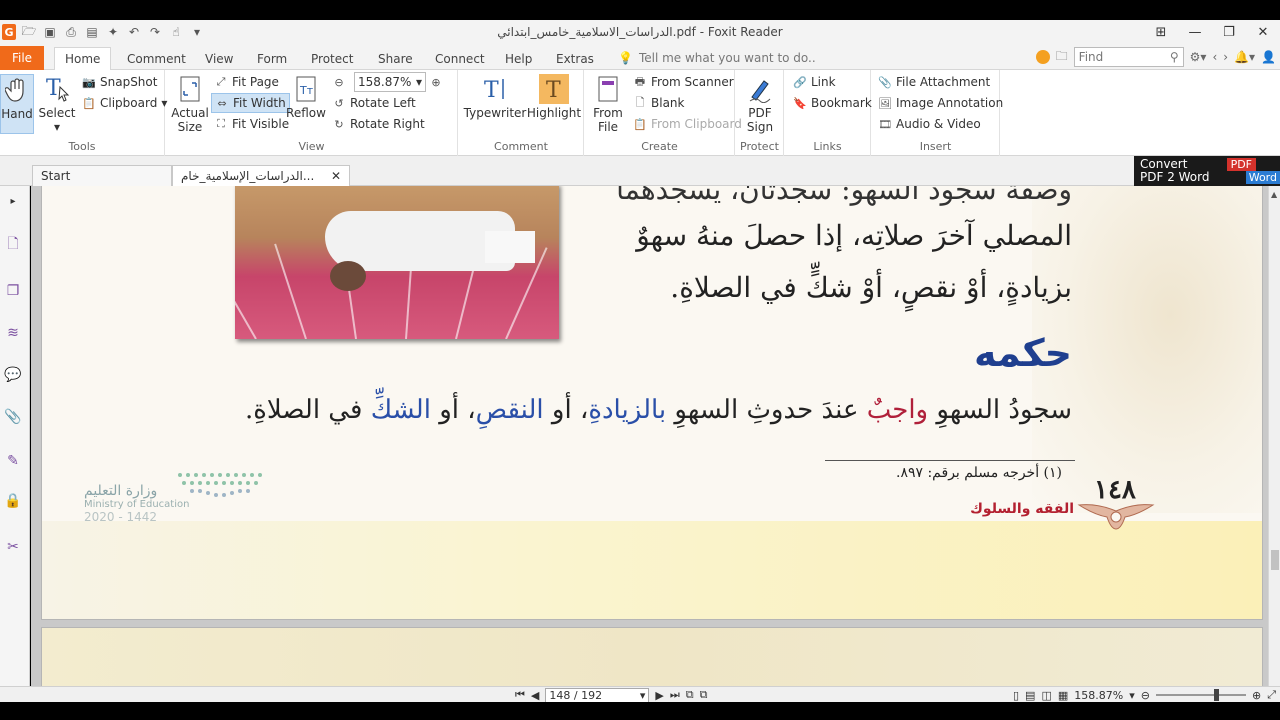 This screenshot has height=720, width=1280. Describe the element at coordinates (13, 245) in the screenshot. I see `bookmarks-panel-icon: 🗋` at that location.